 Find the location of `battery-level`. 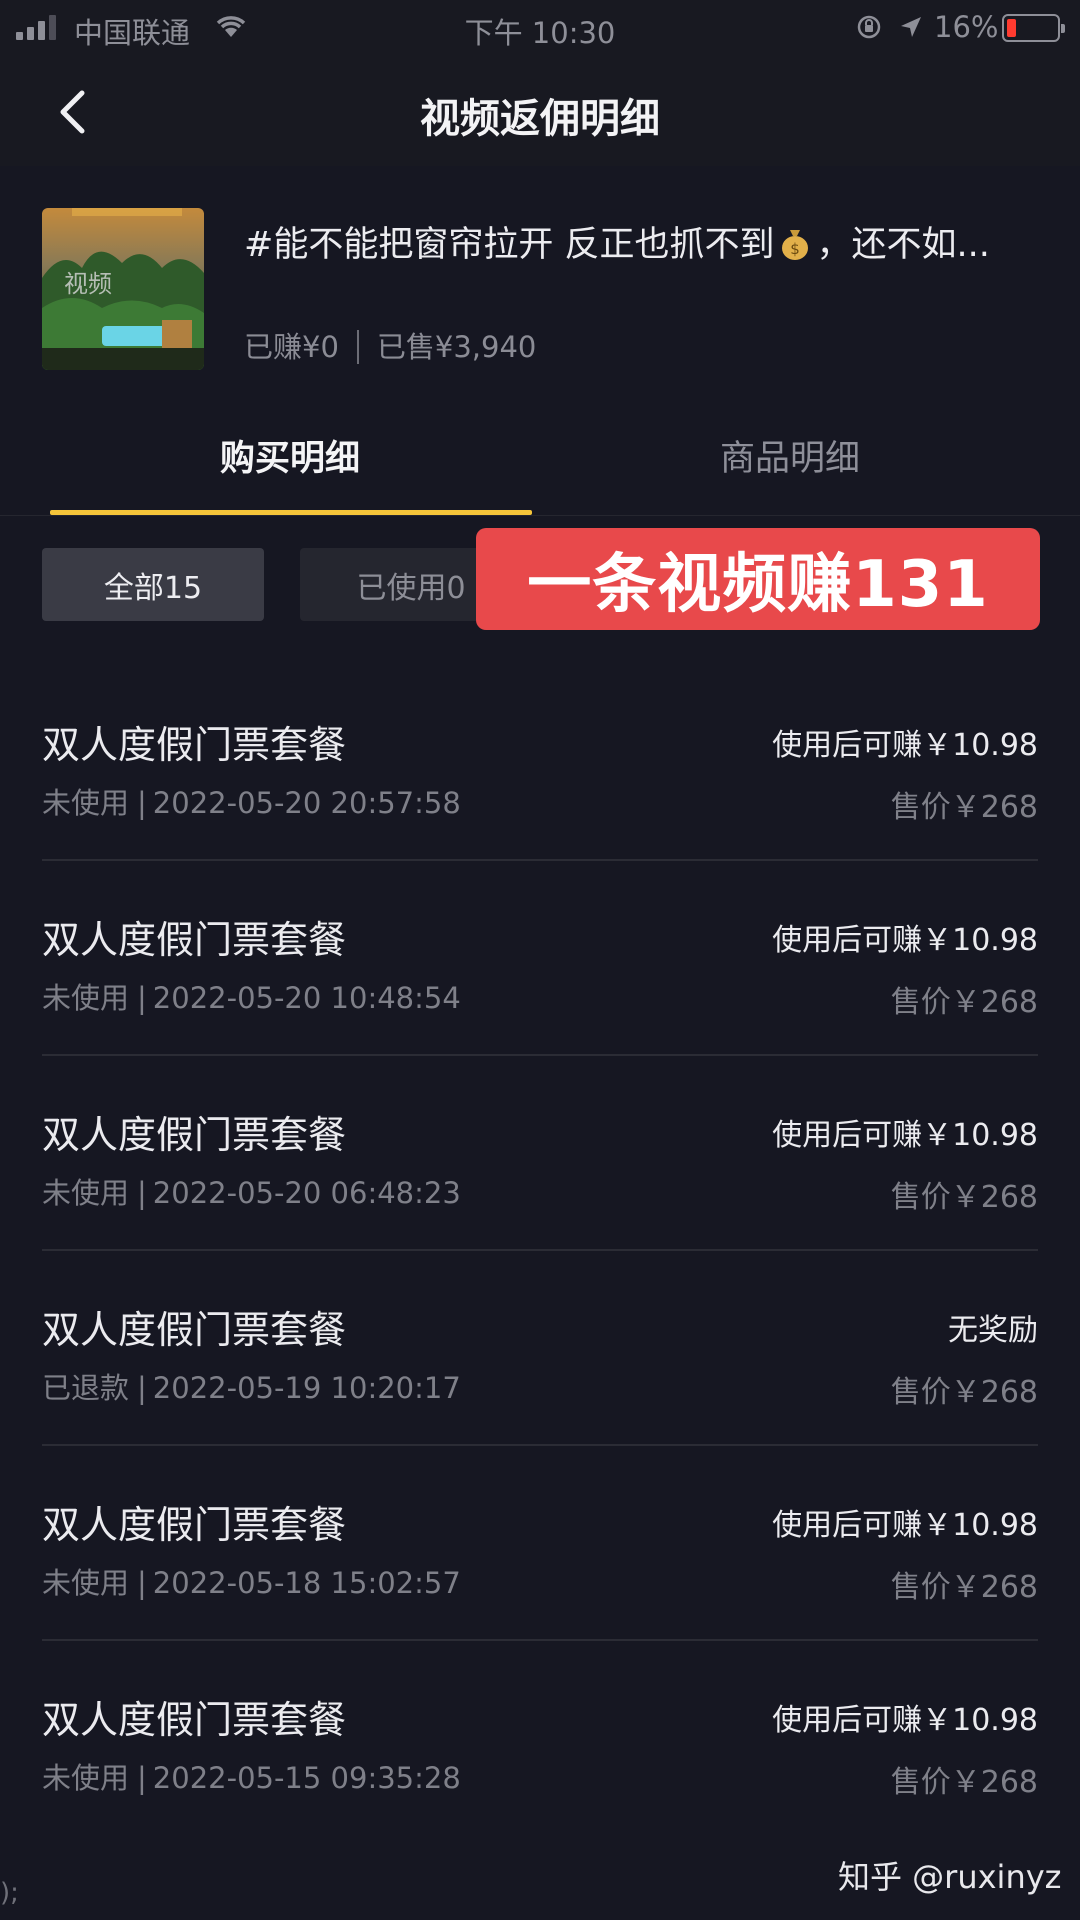

battery-level is located at coordinates (1011, 28).